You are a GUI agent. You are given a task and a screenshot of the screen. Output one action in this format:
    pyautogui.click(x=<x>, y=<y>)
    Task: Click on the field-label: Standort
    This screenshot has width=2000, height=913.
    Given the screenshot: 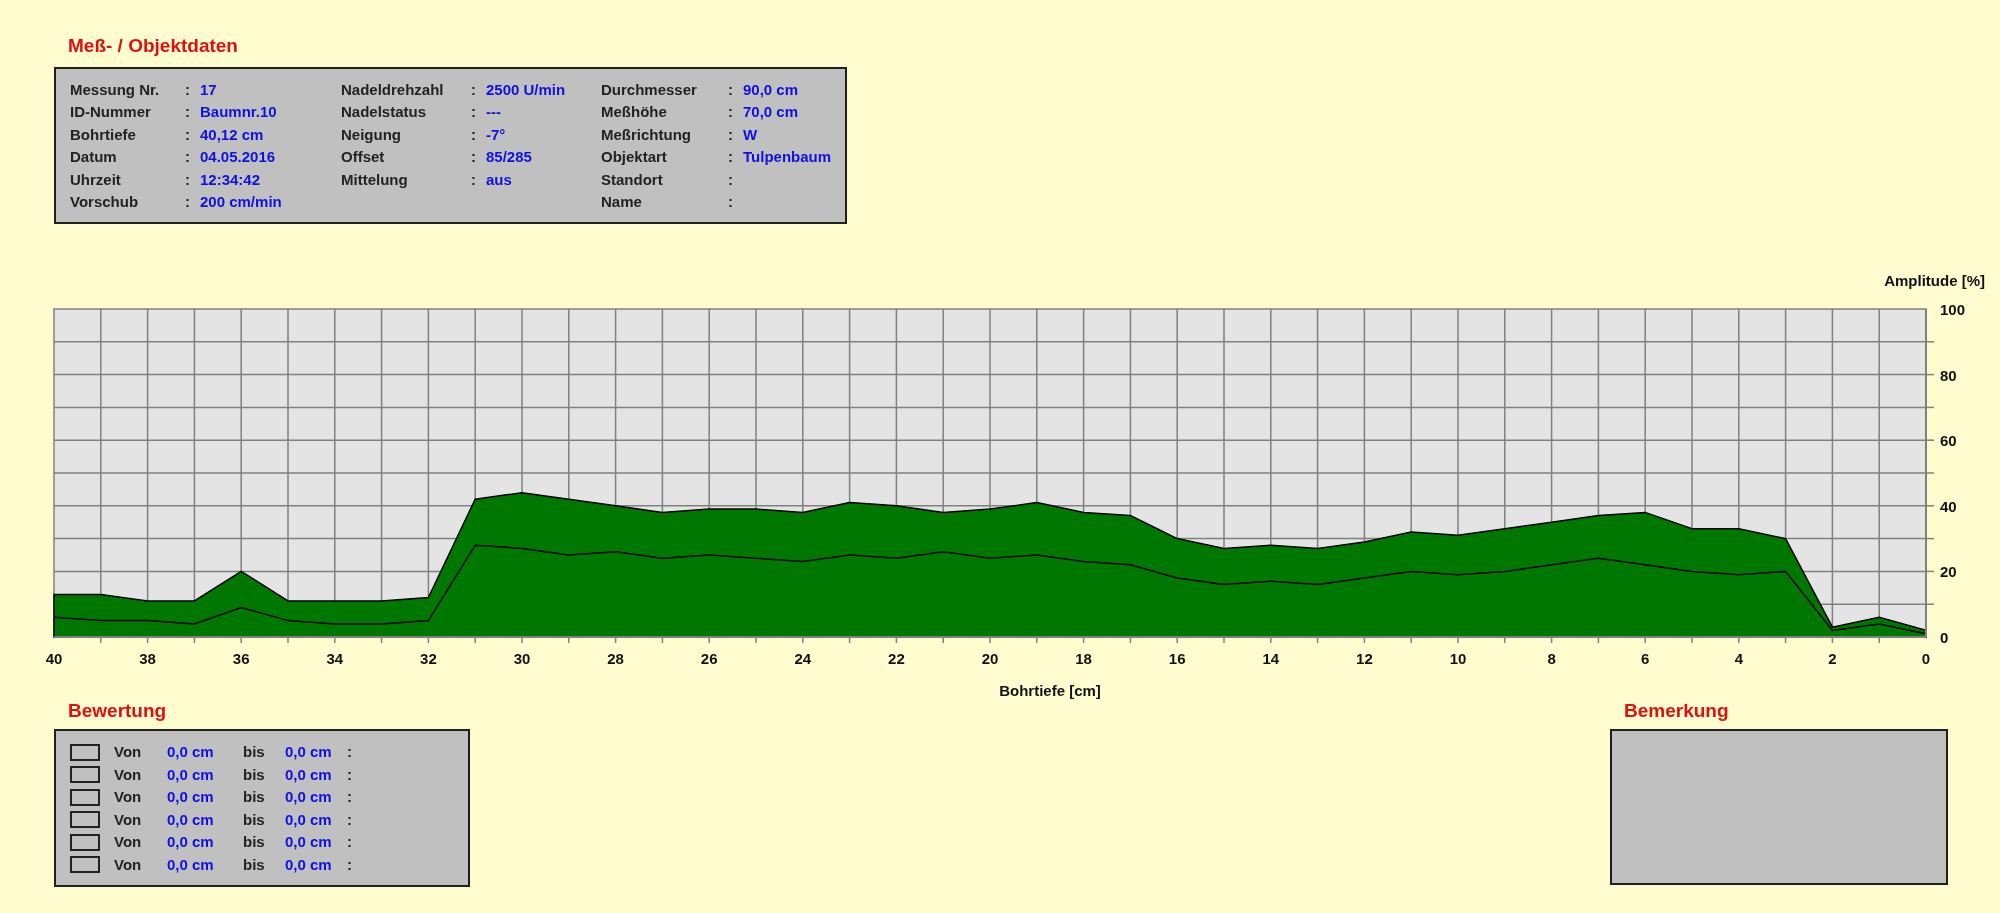 What is the action you would take?
    pyautogui.click(x=632, y=179)
    